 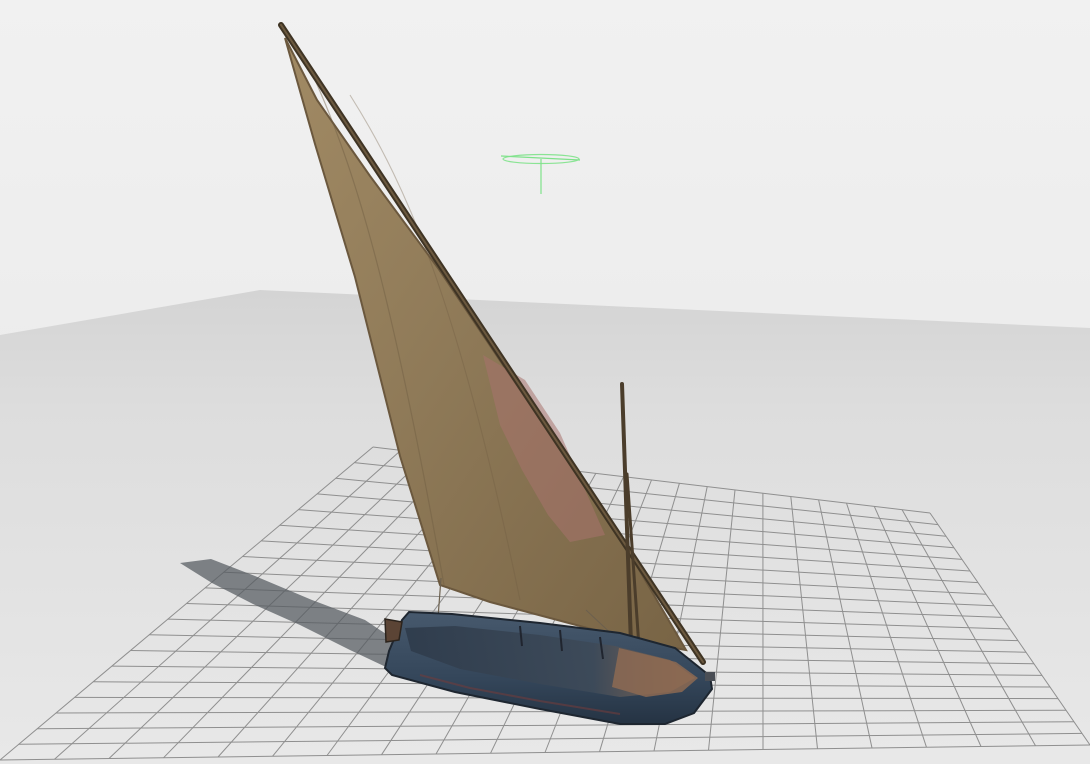 What do you see at coordinates (710, 676) in the screenshot?
I see `bow-fitting` at bounding box center [710, 676].